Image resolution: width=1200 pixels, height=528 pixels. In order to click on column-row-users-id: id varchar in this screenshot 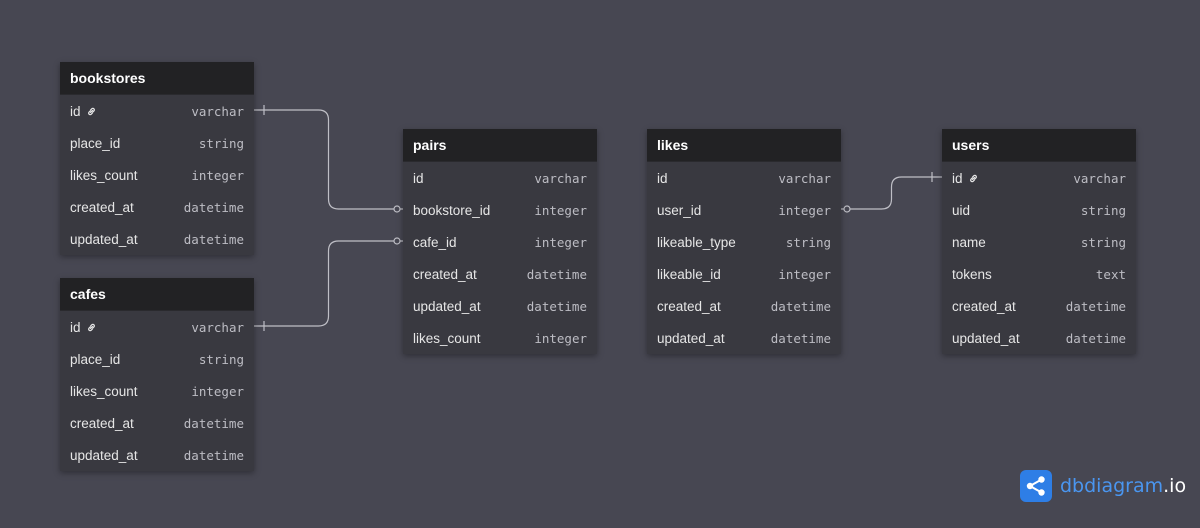, I will do `click(1039, 178)`.